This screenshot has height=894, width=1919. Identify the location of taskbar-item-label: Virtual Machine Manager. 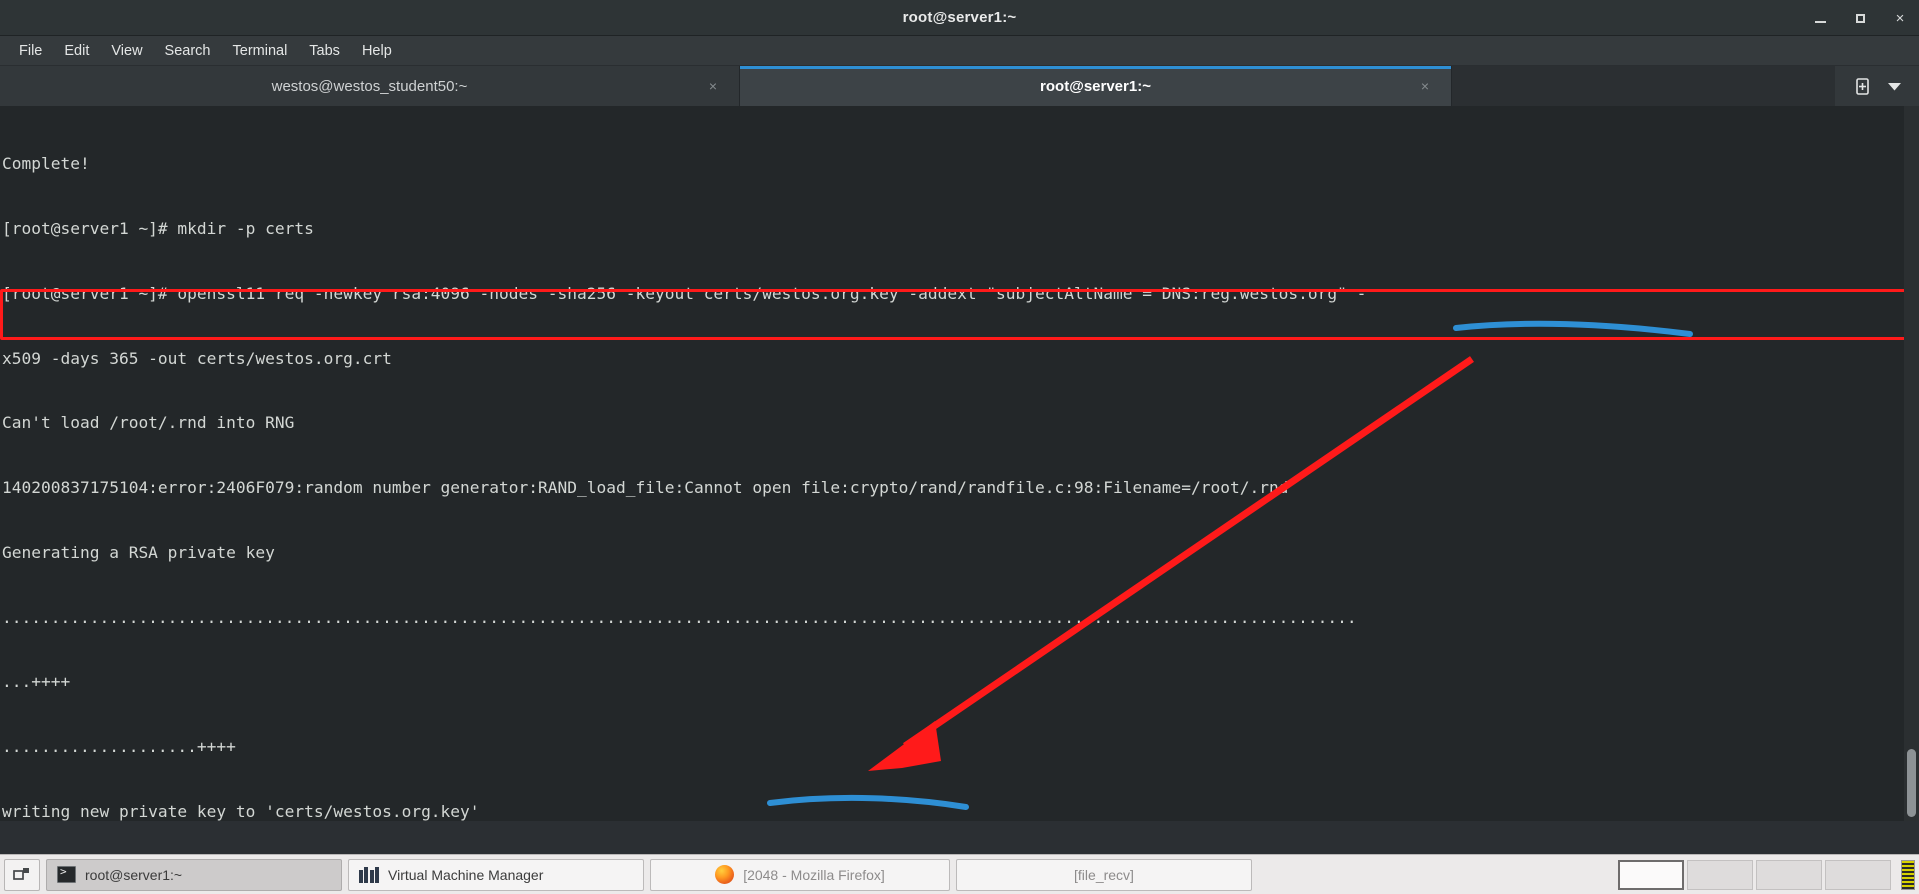
(466, 874).